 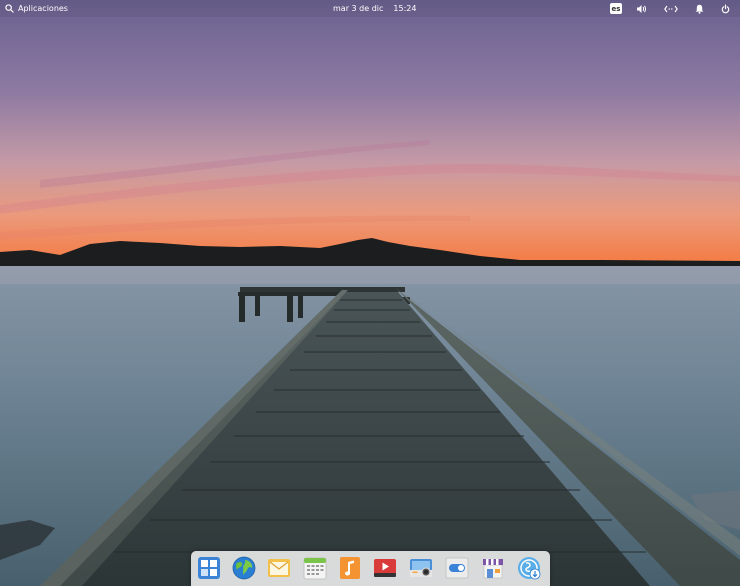 What do you see at coordinates (358, 8) in the screenshot?
I see `date-label: mar 3 de dic` at bounding box center [358, 8].